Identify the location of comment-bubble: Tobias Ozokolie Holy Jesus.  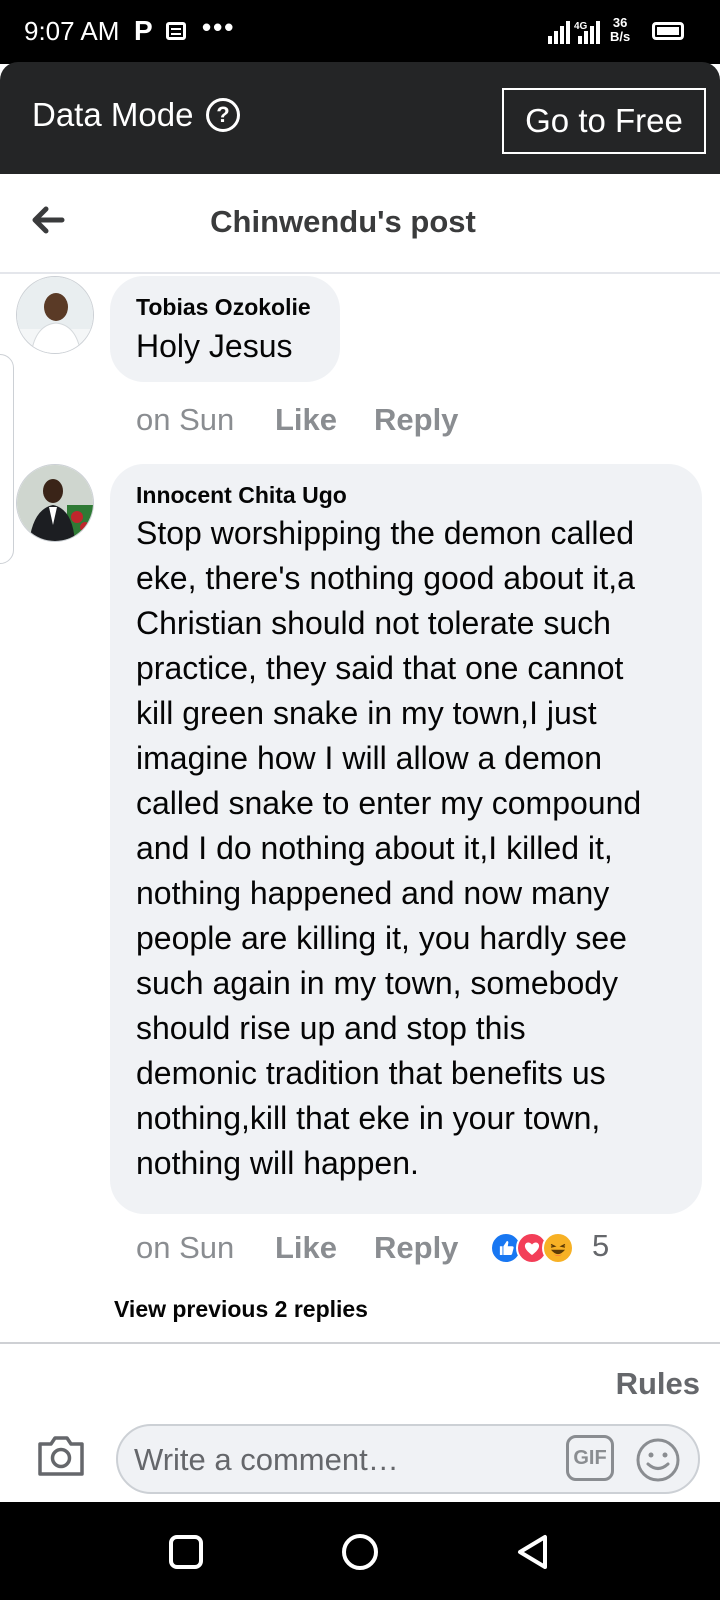
(225, 329).